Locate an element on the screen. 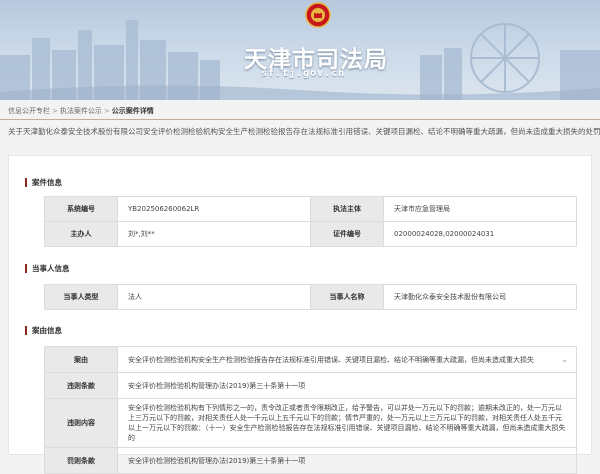 This screenshot has width=600, height=474. value-party-type: 法人 is located at coordinates (214, 297).